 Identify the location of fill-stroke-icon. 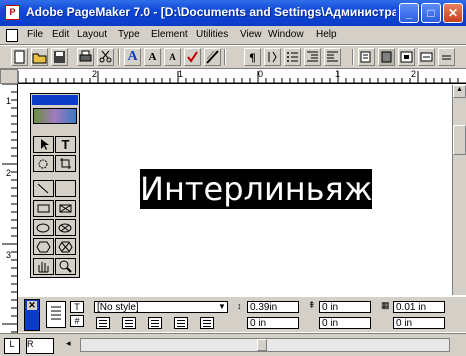
(212, 57).